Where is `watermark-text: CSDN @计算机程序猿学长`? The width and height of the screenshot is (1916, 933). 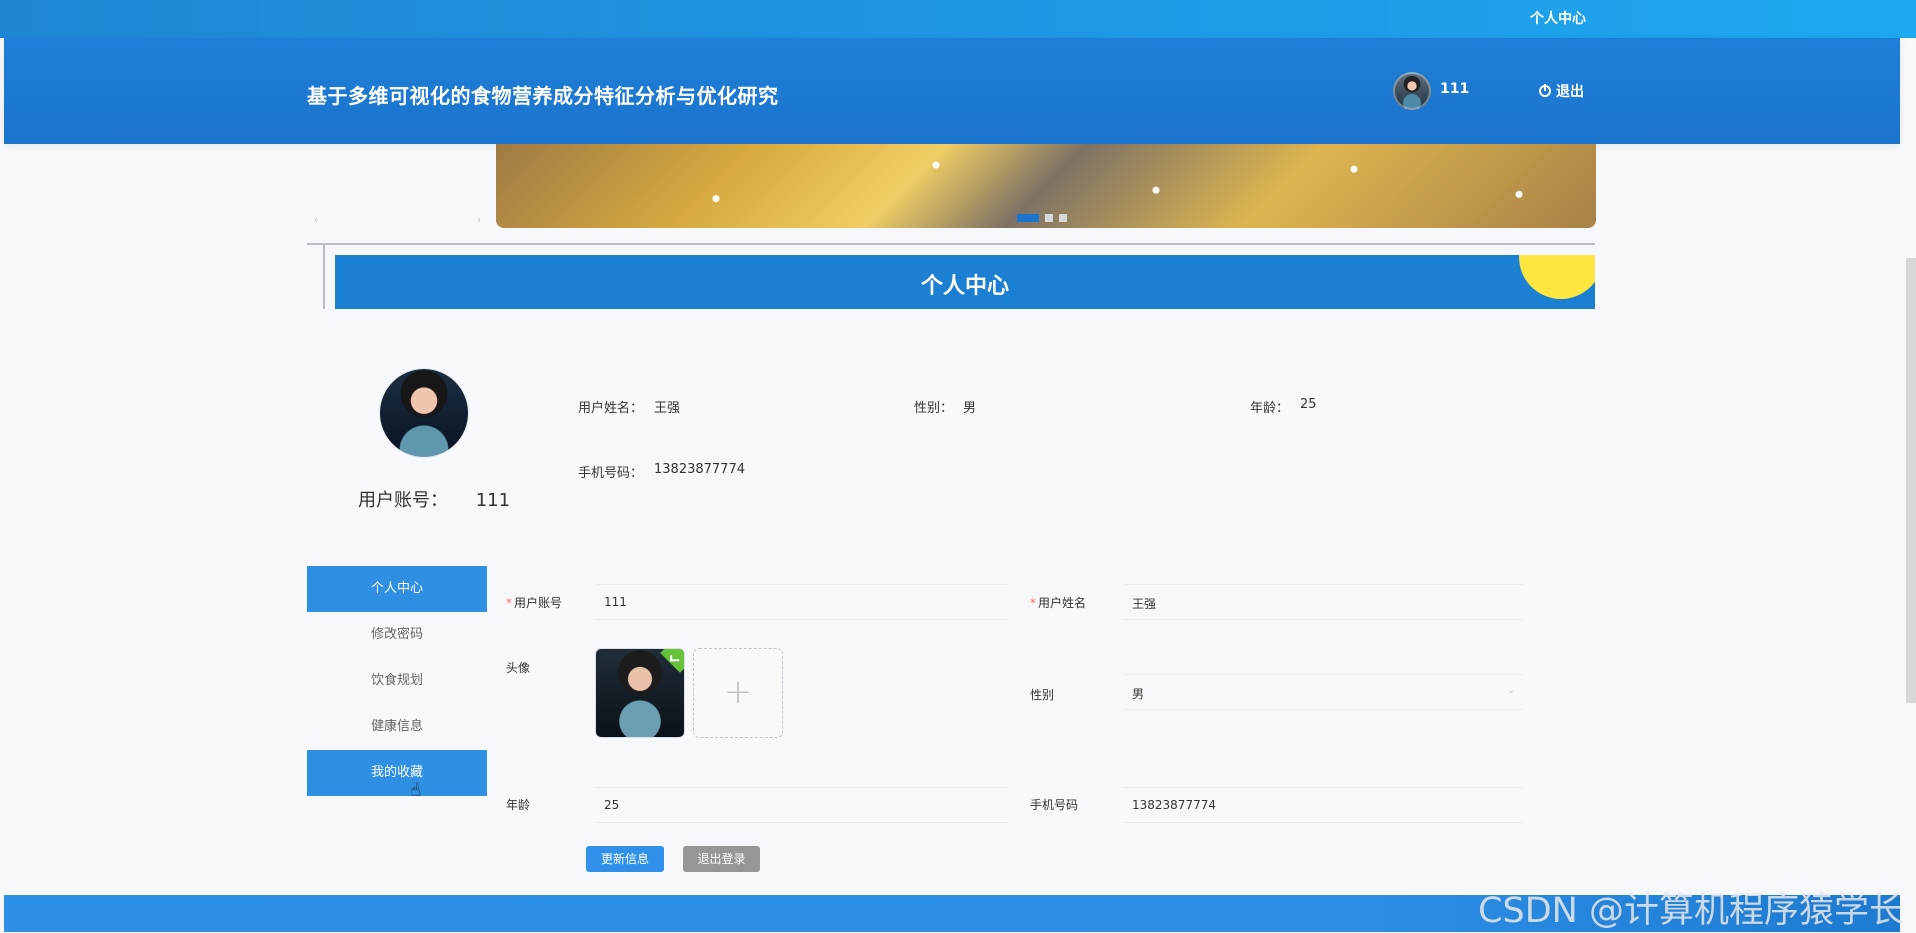 watermark-text: CSDN @计算机程序猿学长 is located at coordinates (1691, 911).